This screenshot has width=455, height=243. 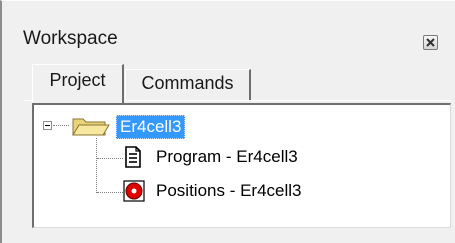 I want to click on minus-icon, so click(x=47, y=125).